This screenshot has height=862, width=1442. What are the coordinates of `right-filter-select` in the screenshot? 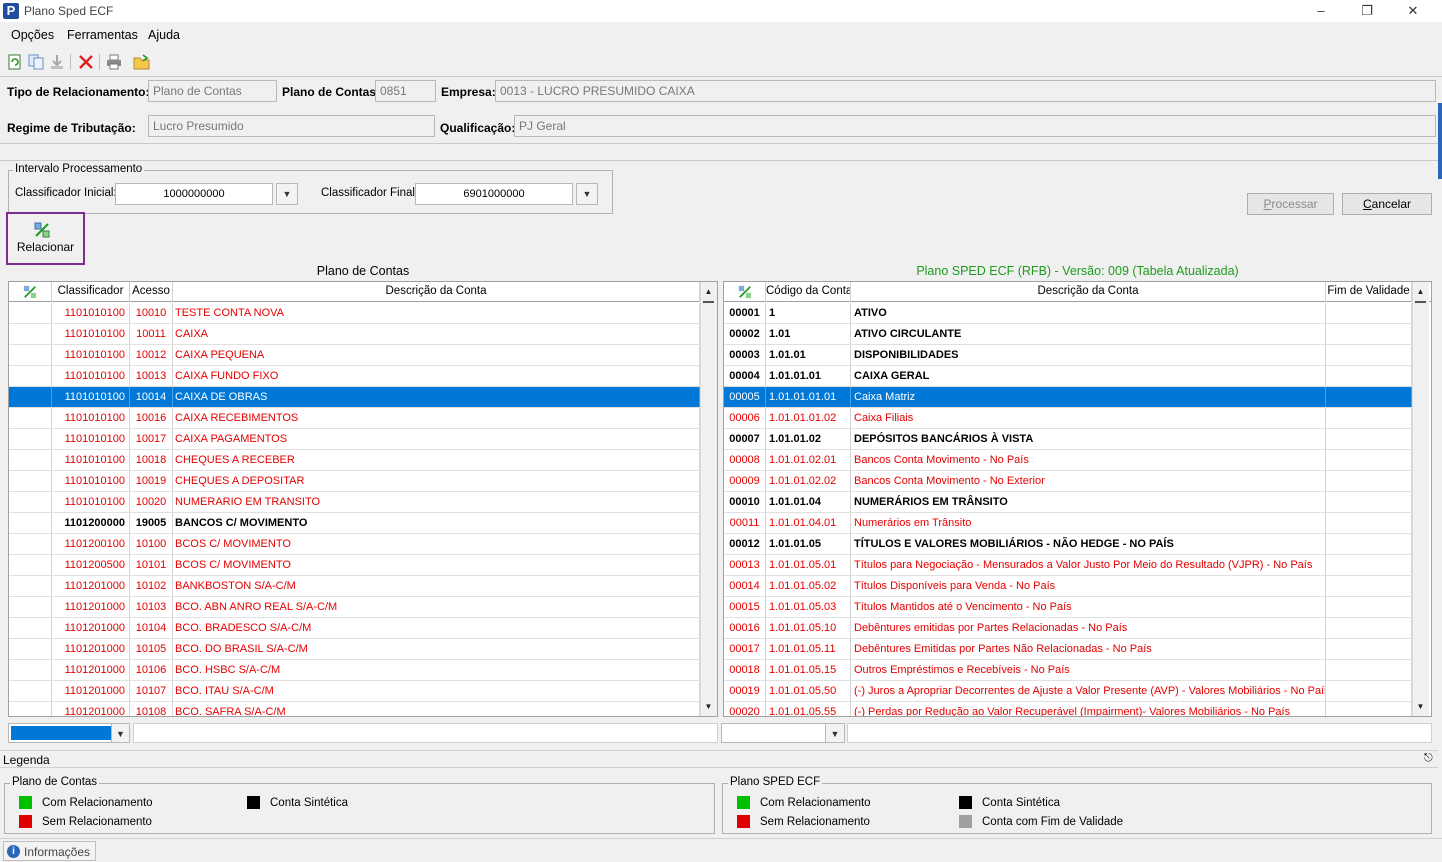 It's located at (773, 733).